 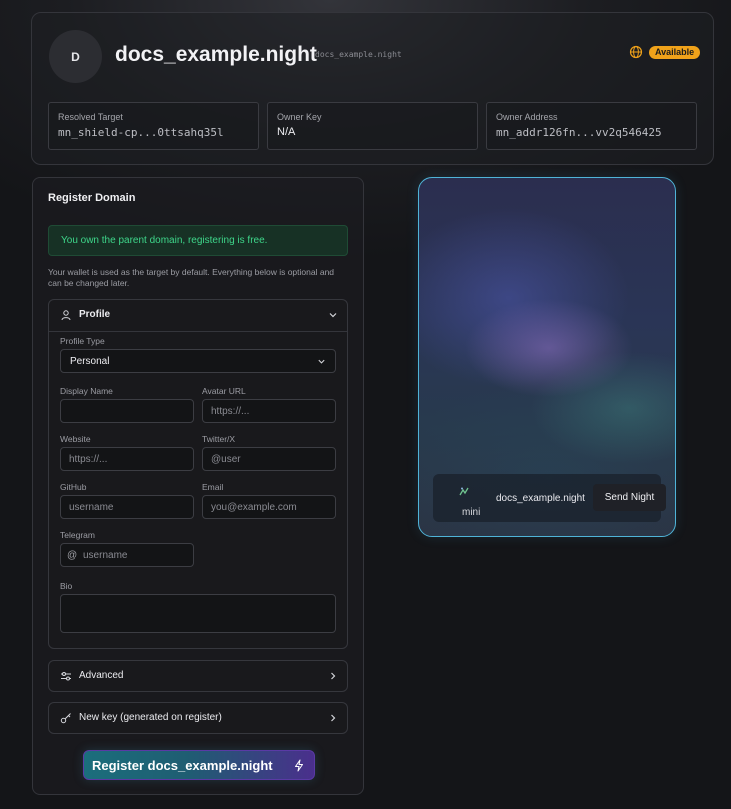 What do you see at coordinates (198, 361) in the screenshot?
I see `profile-type-select: Personal` at bounding box center [198, 361].